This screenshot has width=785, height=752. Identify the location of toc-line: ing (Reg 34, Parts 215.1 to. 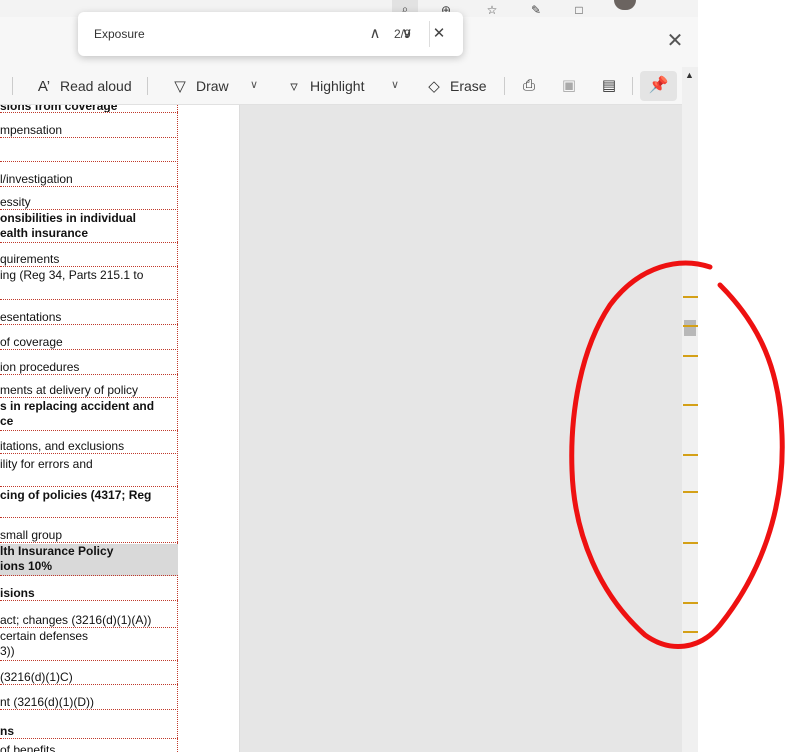
(72, 275).